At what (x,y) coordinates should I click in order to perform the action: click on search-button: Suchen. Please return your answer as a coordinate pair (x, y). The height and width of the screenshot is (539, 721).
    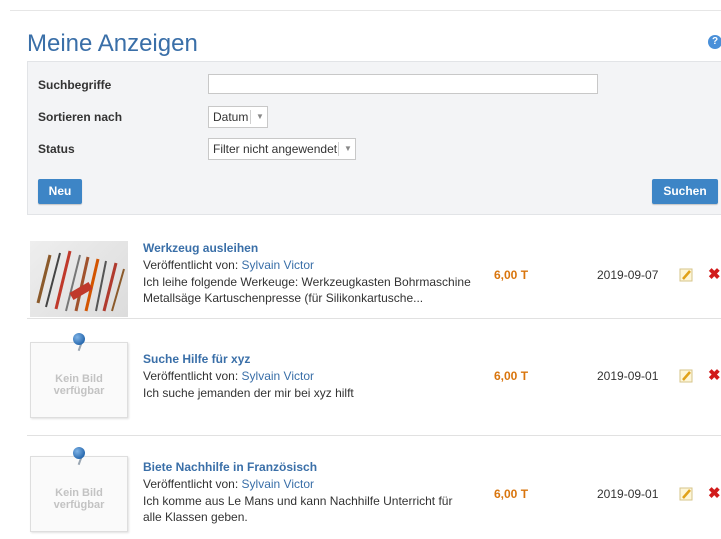
    Looking at the image, I should click on (685, 191).